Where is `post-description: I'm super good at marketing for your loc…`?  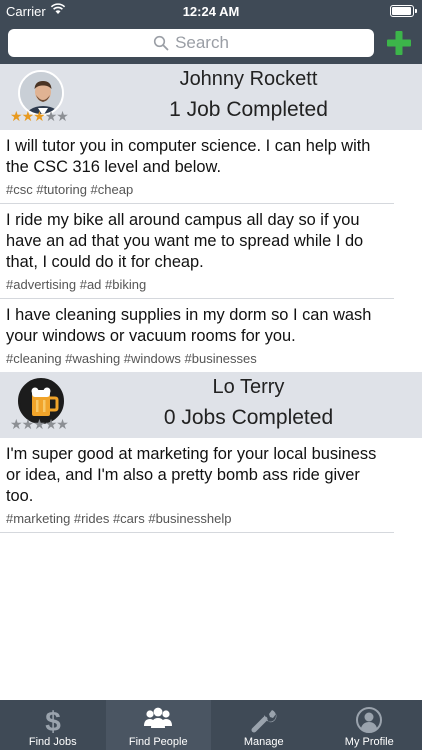
post-description: I'm super good at marketing for your loc… is located at coordinates (191, 475).